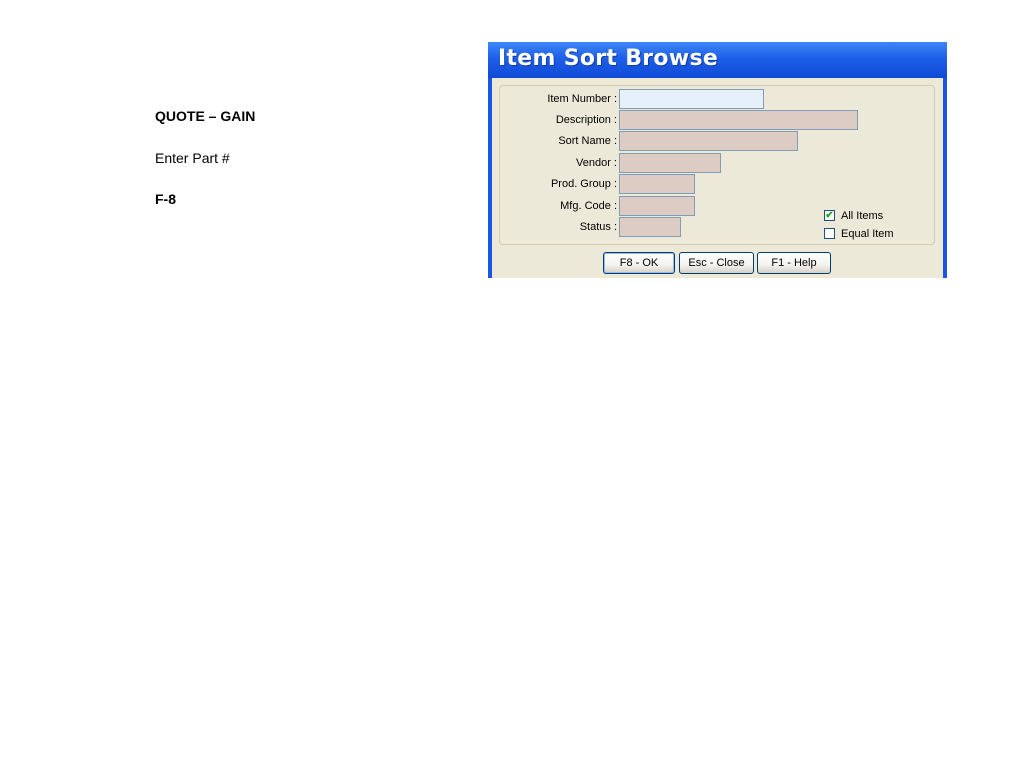 The height and width of the screenshot is (768, 1024). I want to click on prod-group-input, so click(657, 184).